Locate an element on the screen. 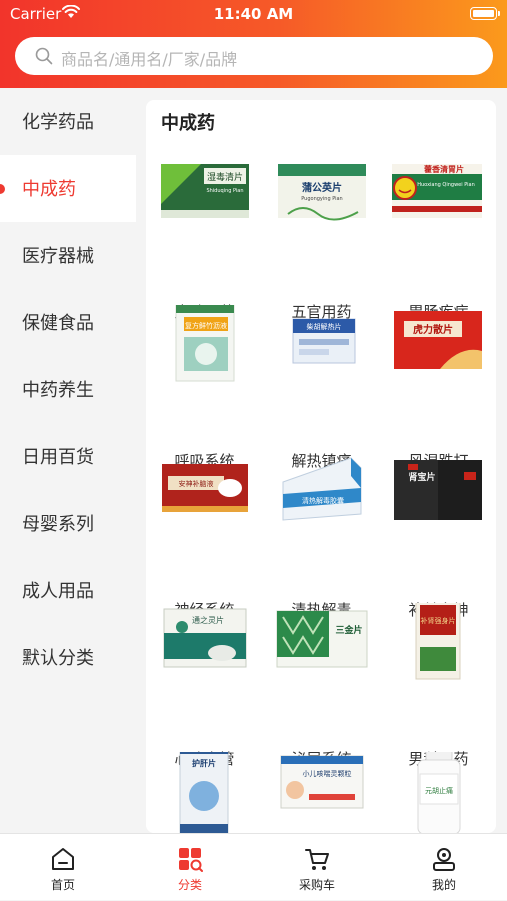 The width and height of the screenshot is (507, 901). subcategory-item-bottle: 元胡止痛 is located at coordinates (438, 792).